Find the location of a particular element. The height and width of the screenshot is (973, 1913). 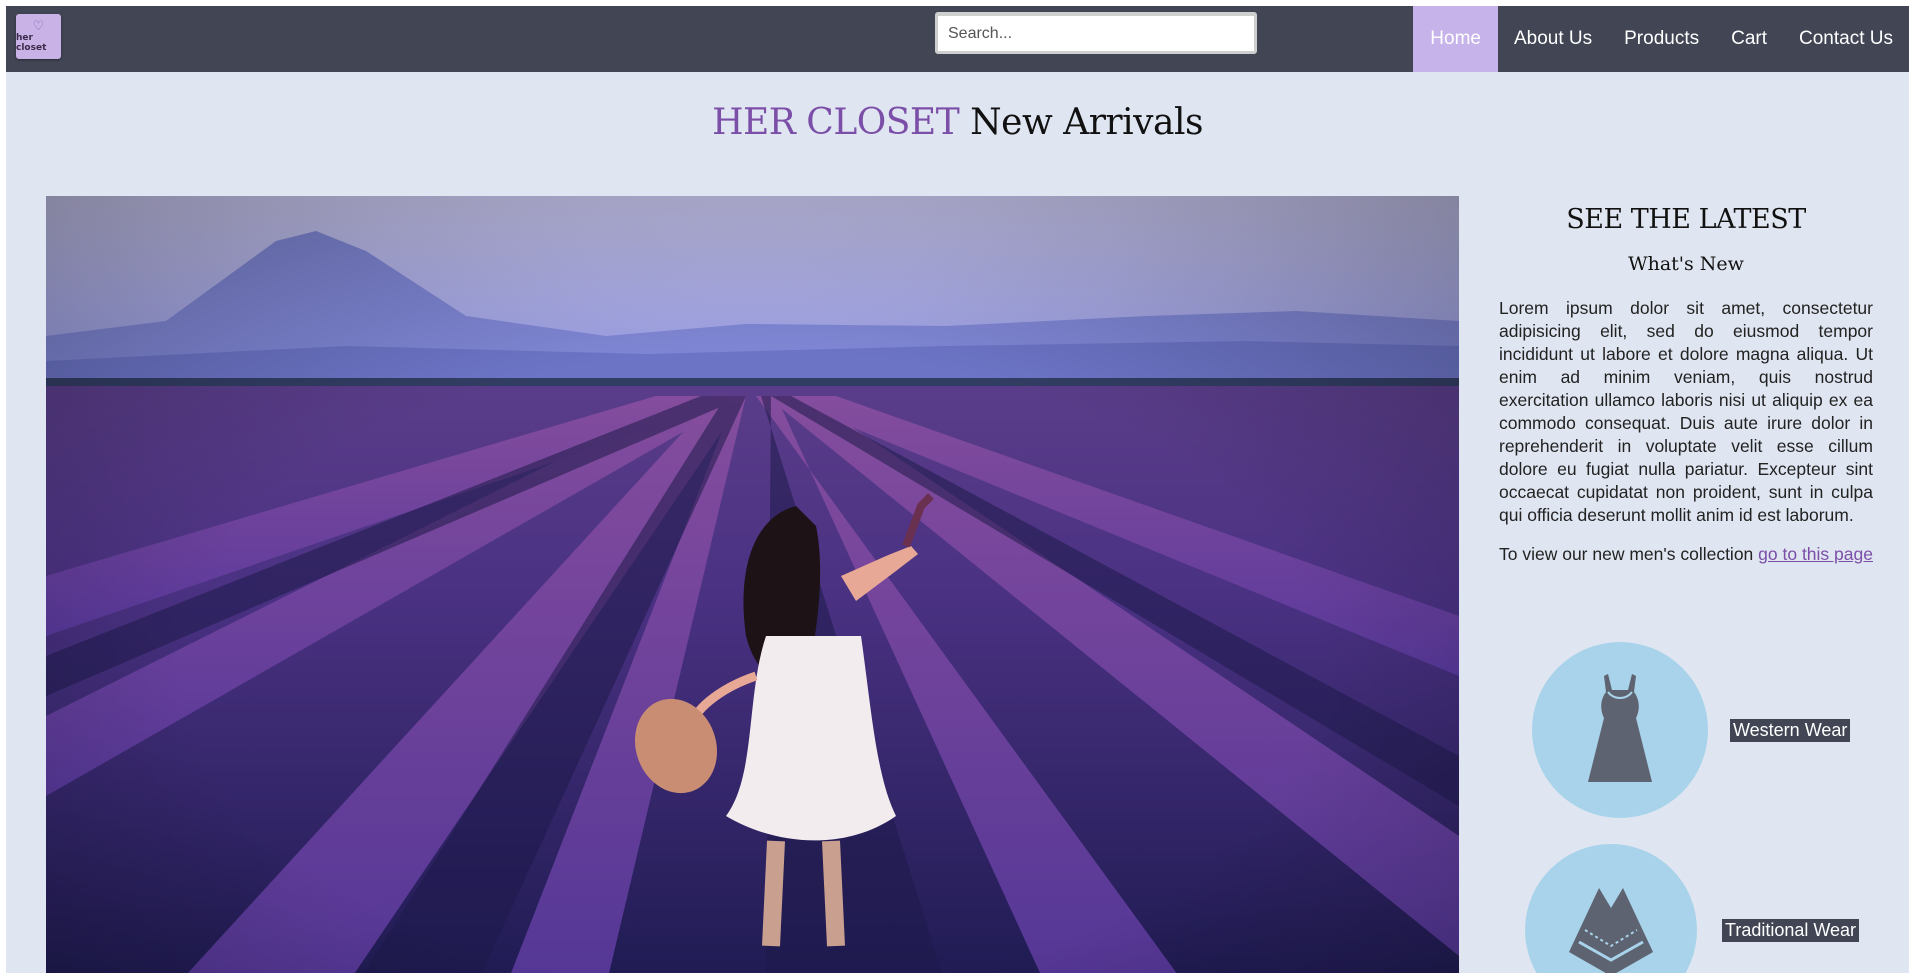

category-western-wear: Western Wear is located at coordinates (1691, 730).